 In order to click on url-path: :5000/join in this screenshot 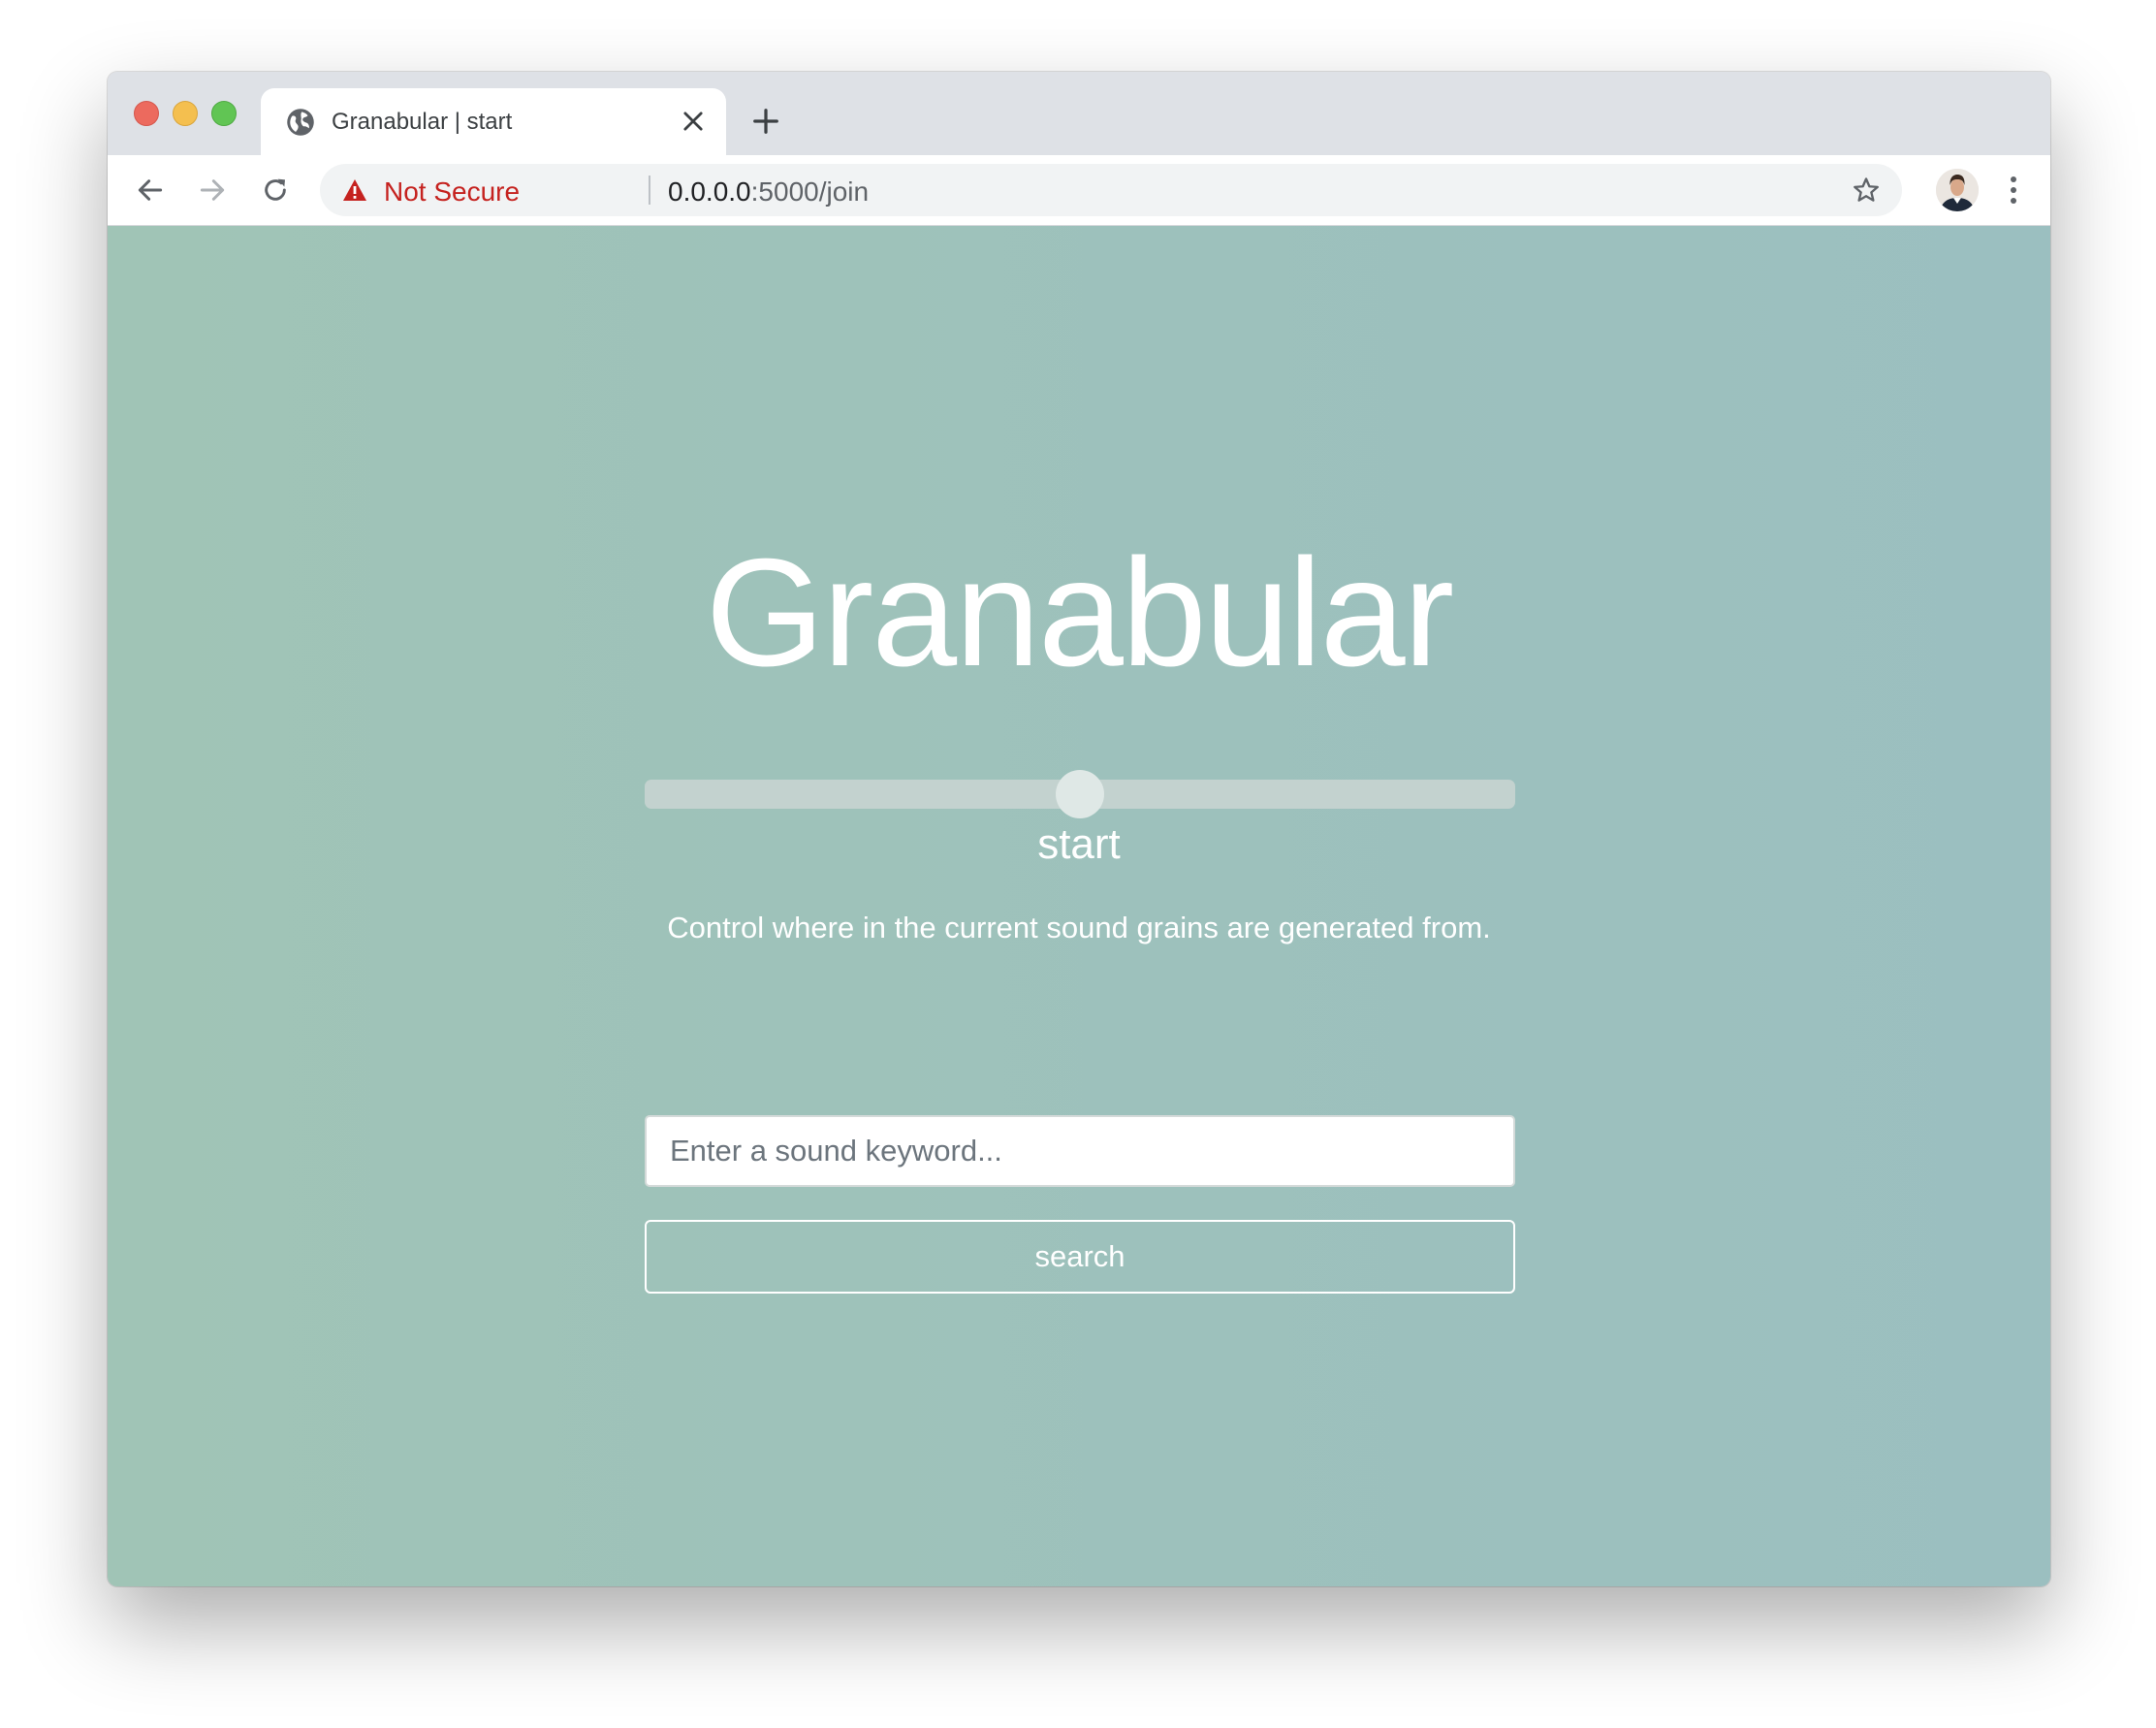, I will do `click(810, 191)`.